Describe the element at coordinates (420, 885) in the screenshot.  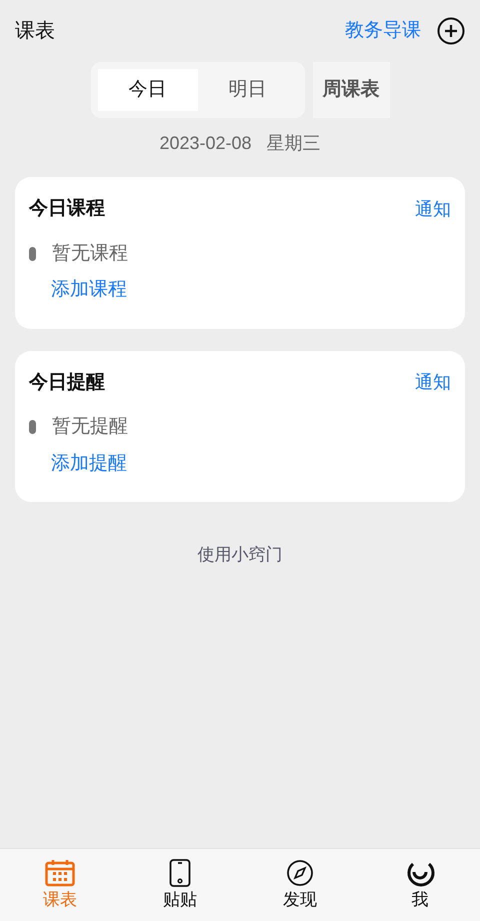
I see `nav-tab: 我` at that location.